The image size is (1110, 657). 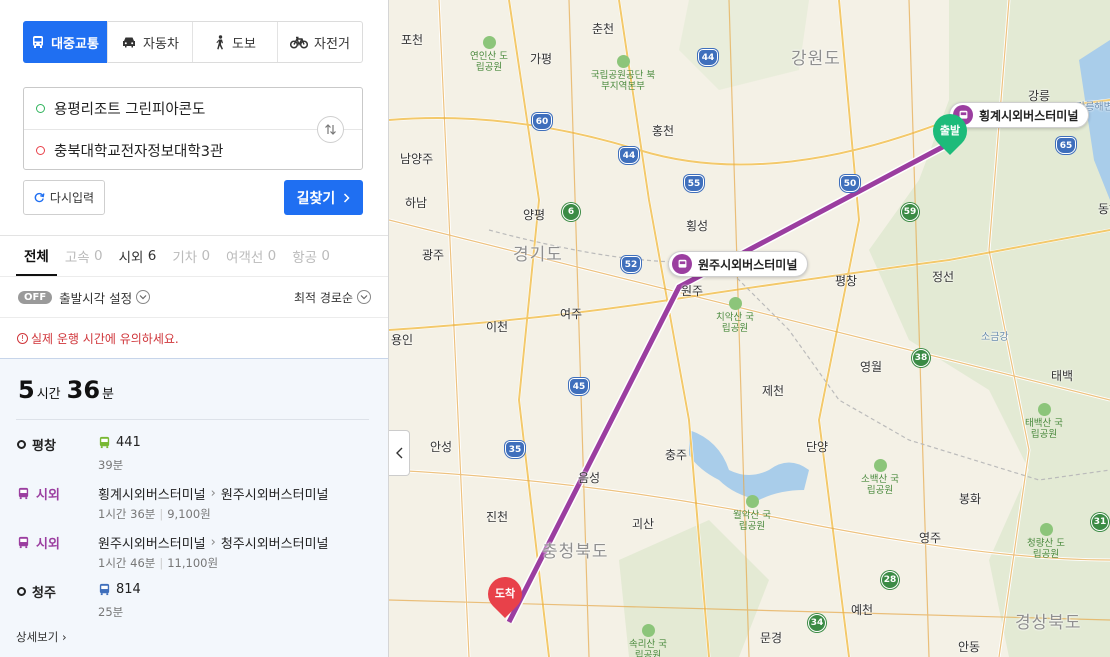 I want to click on swap-route-button, so click(x=330, y=129).